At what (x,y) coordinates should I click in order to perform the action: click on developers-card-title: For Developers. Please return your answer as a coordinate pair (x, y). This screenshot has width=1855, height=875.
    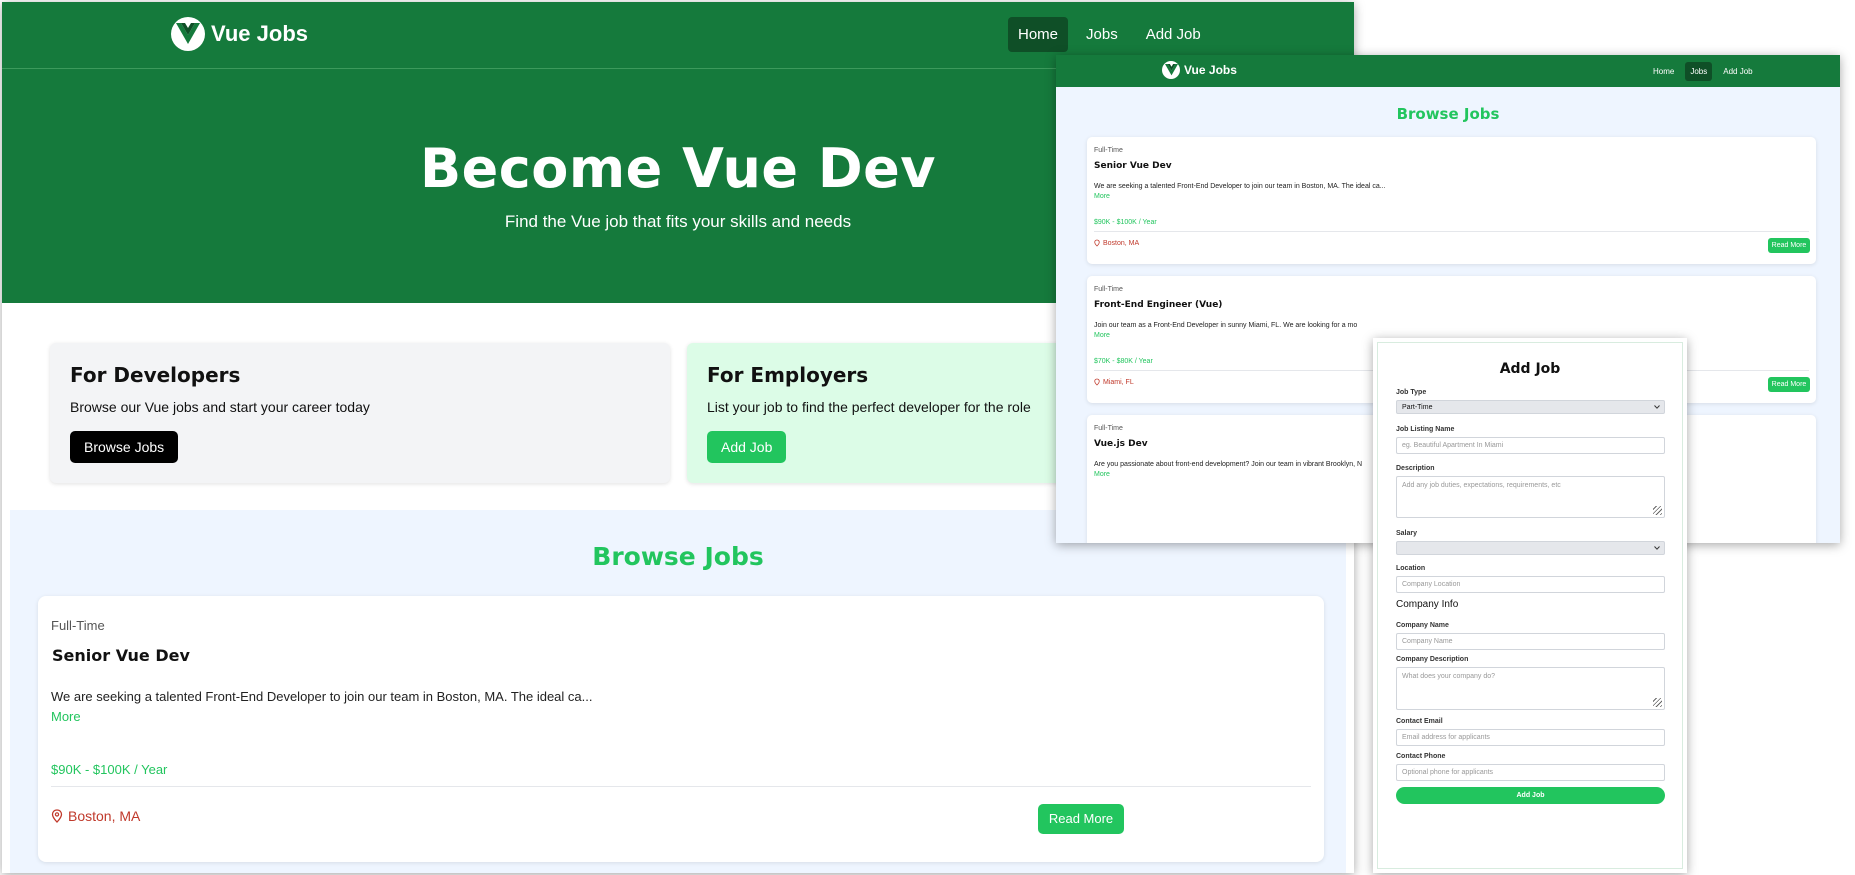
    Looking at the image, I should click on (155, 375).